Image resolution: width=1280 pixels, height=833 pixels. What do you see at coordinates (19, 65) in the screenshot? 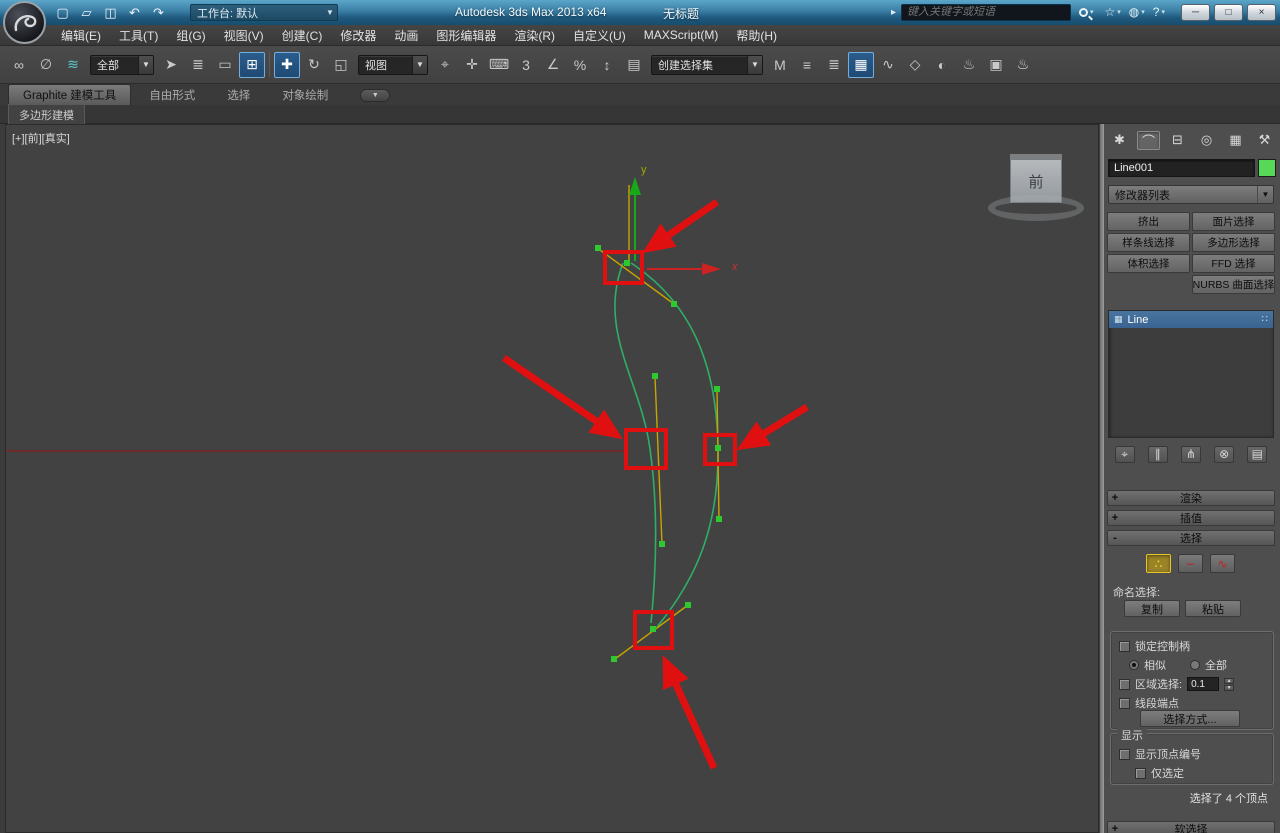
I see `select-and-link-icon: ∞` at bounding box center [19, 65].